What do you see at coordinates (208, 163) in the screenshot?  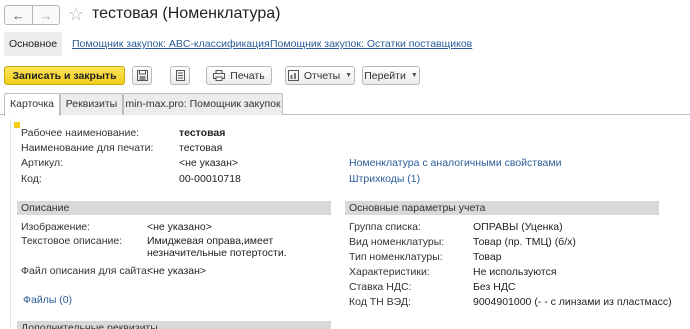 I see `article-field: <не указан>` at bounding box center [208, 163].